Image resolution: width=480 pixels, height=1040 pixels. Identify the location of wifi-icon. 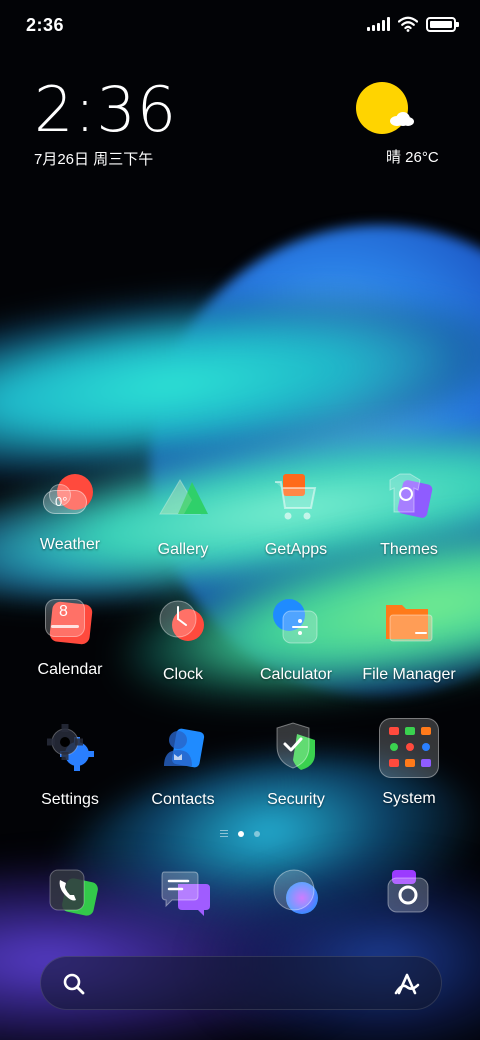
(408, 24).